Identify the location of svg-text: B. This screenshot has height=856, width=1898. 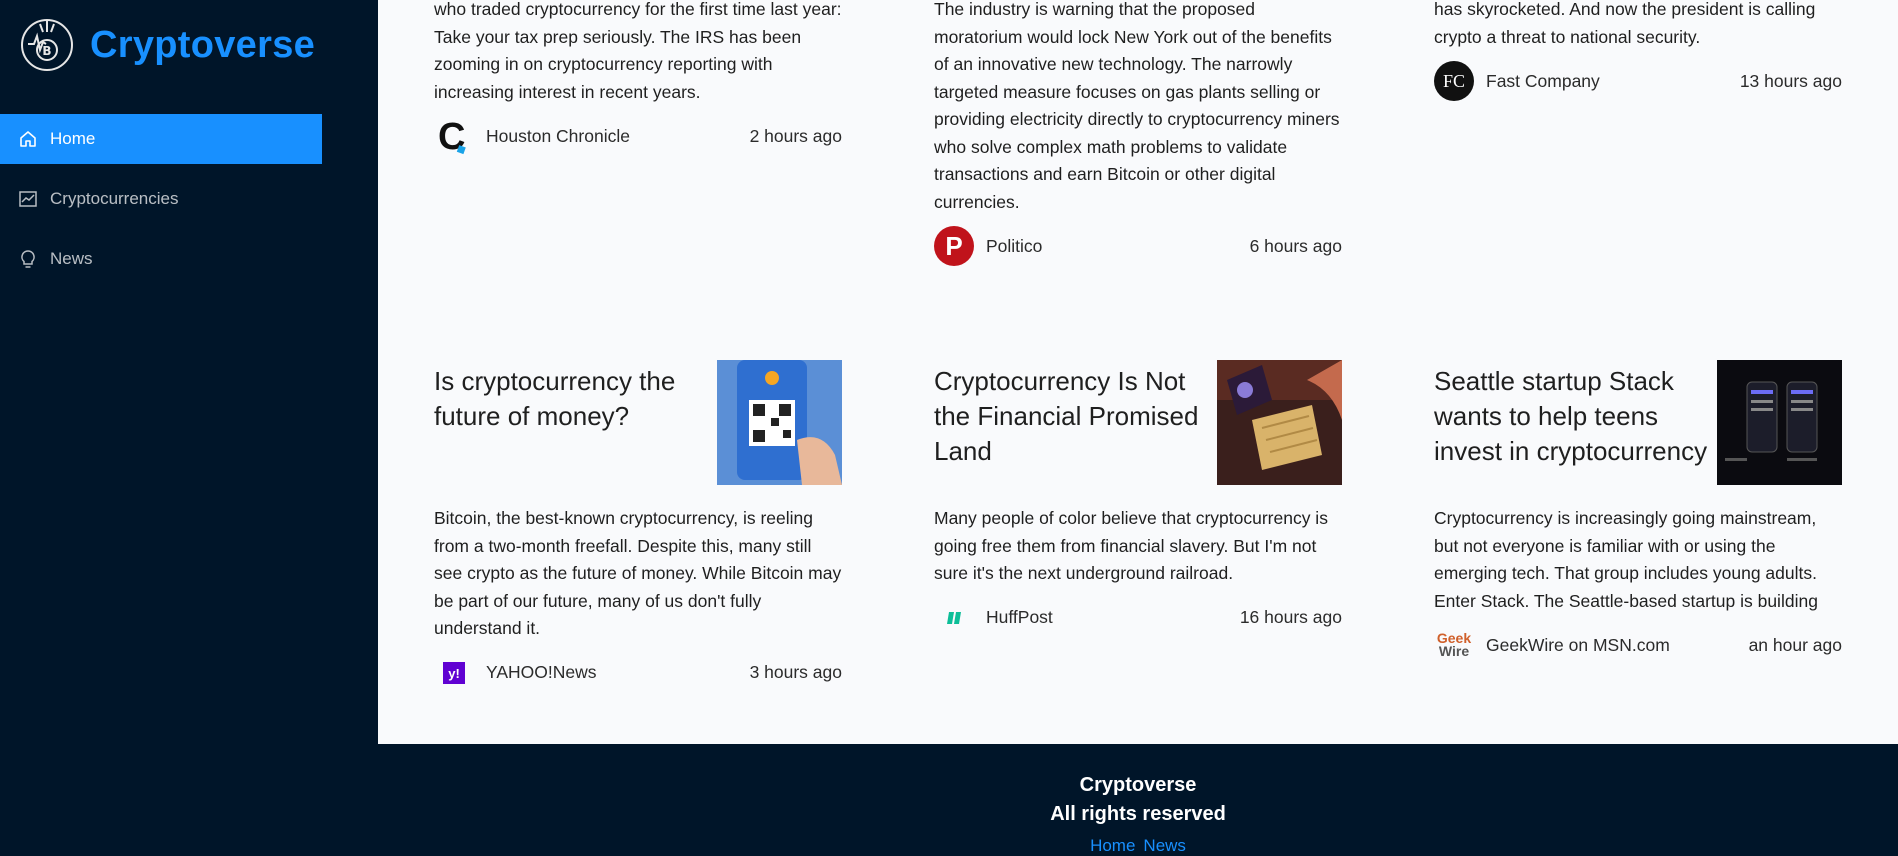
(46, 51).